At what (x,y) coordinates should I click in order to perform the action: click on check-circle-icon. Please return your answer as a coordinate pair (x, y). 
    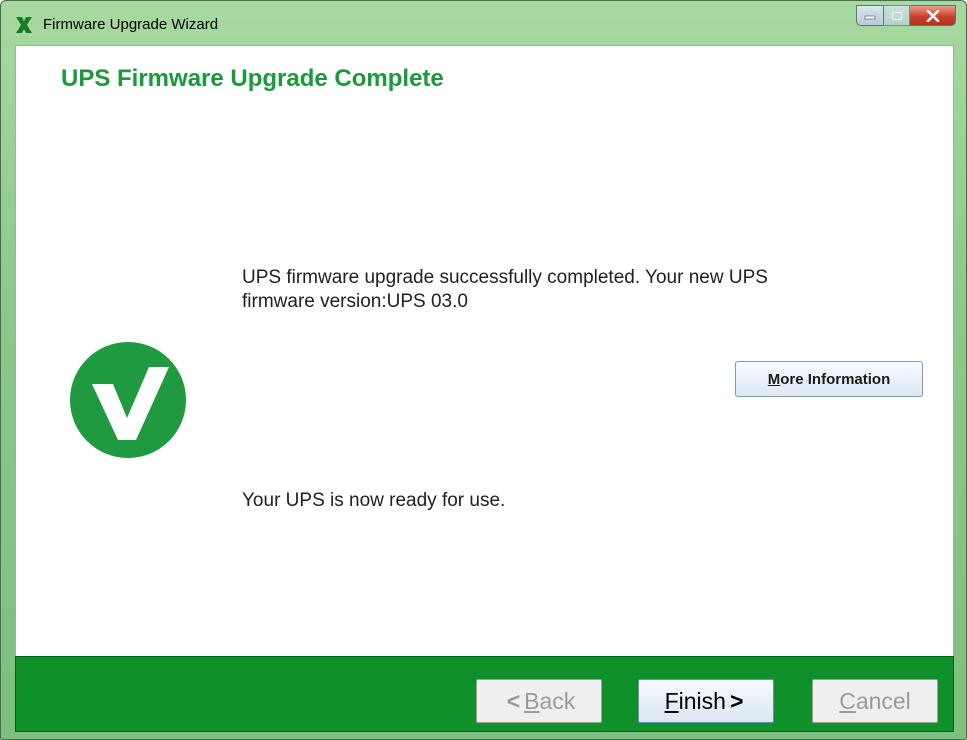
    Looking at the image, I should click on (128, 400).